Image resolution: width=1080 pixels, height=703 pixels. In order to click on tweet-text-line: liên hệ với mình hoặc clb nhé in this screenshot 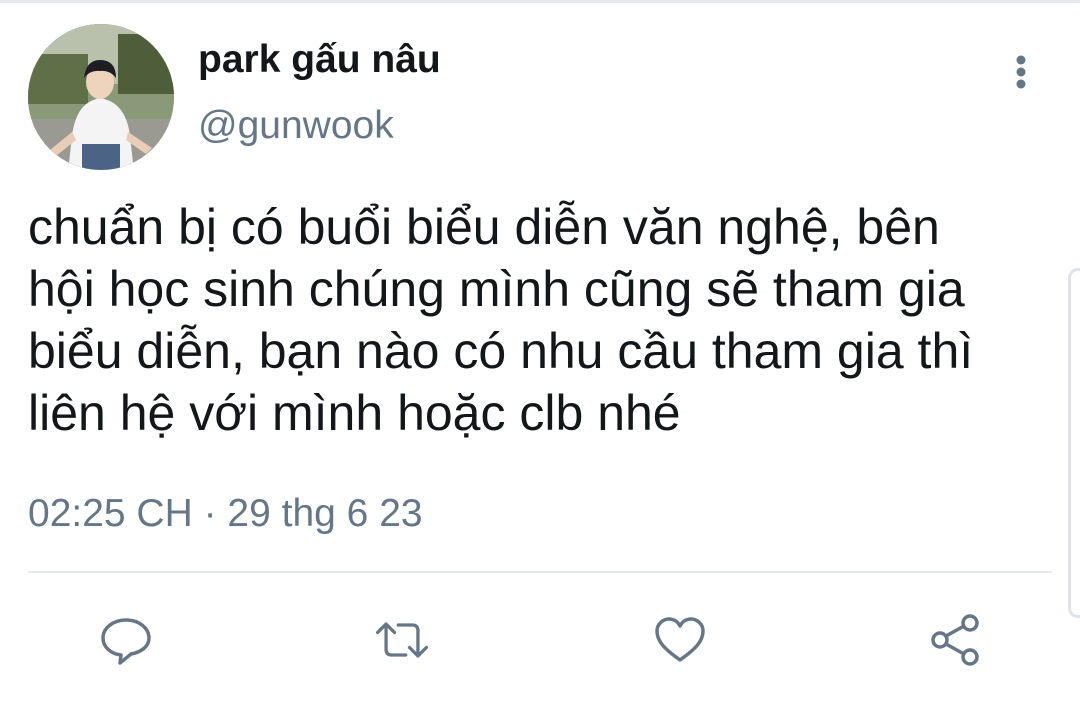, I will do `click(354, 413)`.